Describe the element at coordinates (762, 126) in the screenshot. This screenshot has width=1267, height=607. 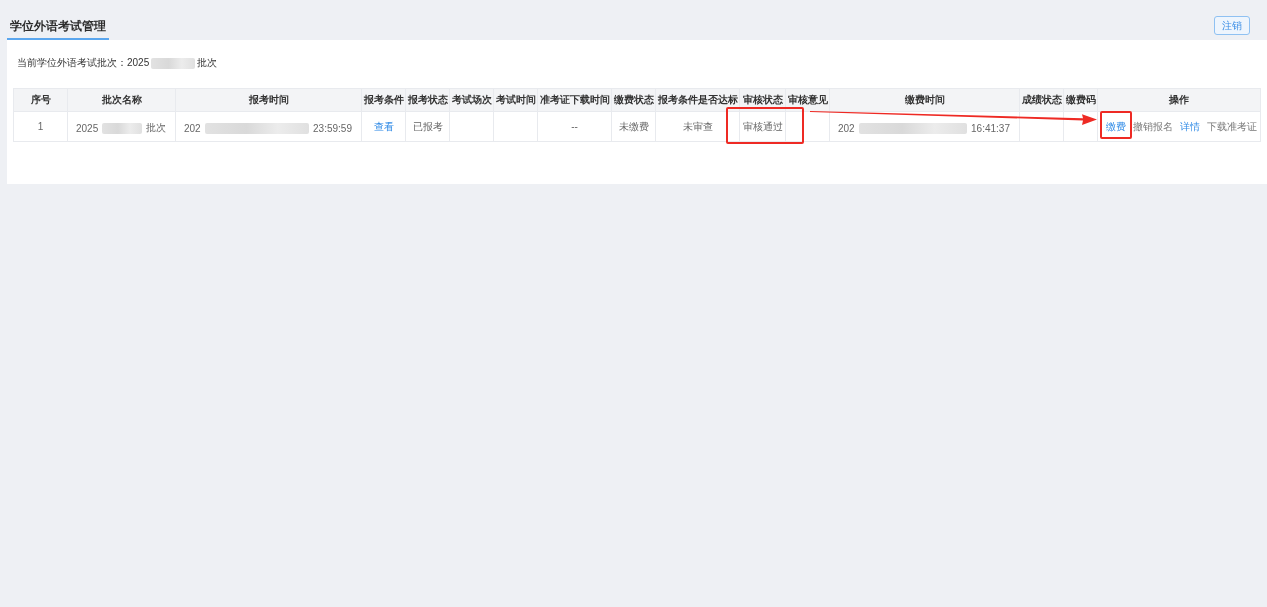
I see `status-text: 审核通过` at that location.